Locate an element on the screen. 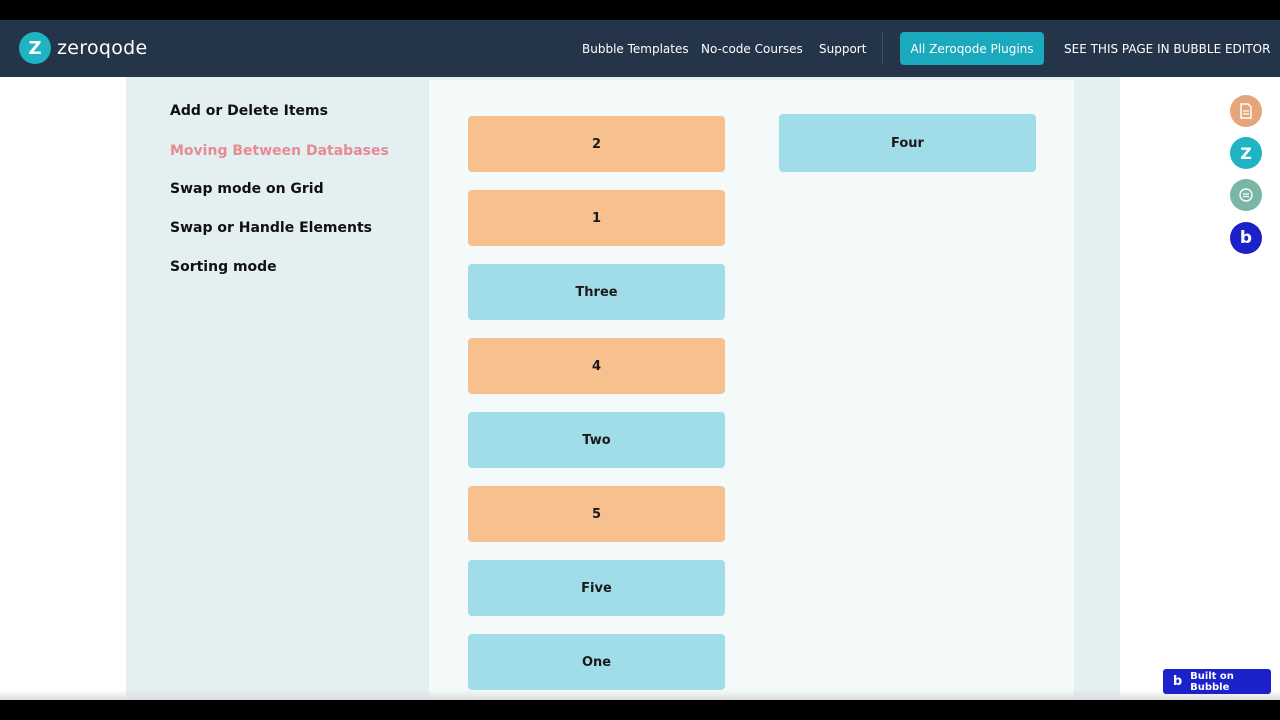  draggable-card: One is located at coordinates (596, 662).